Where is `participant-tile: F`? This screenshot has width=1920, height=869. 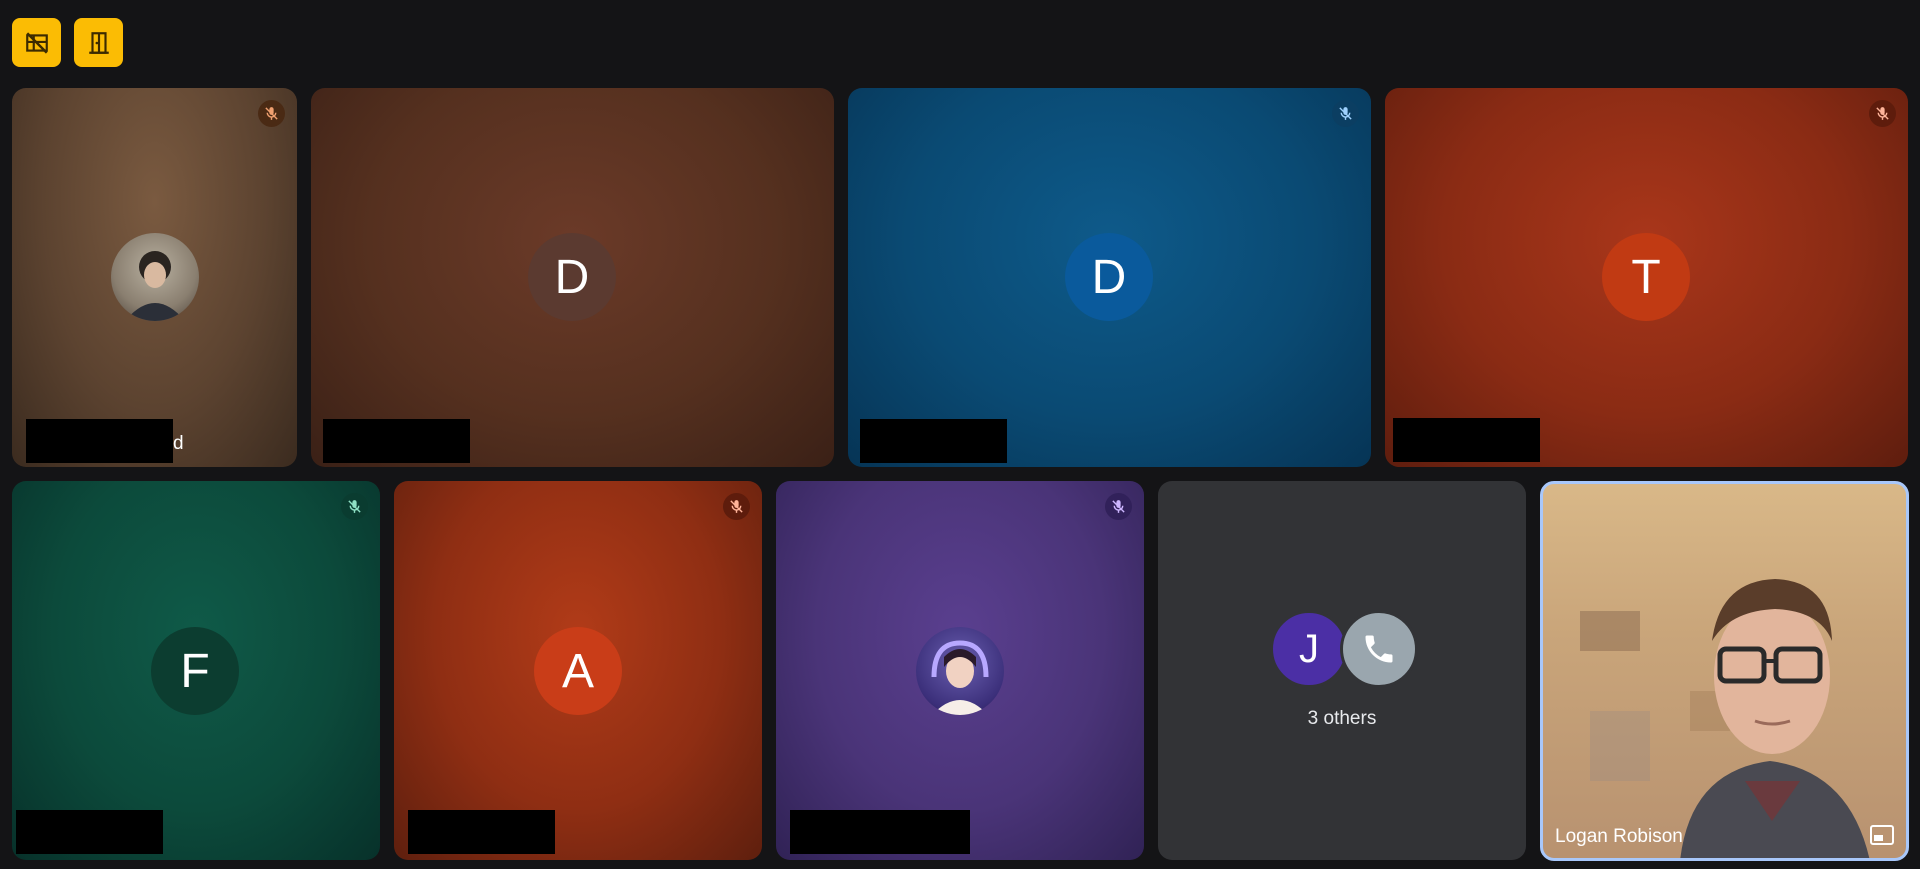 participant-tile: F is located at coordinates (196, 670).